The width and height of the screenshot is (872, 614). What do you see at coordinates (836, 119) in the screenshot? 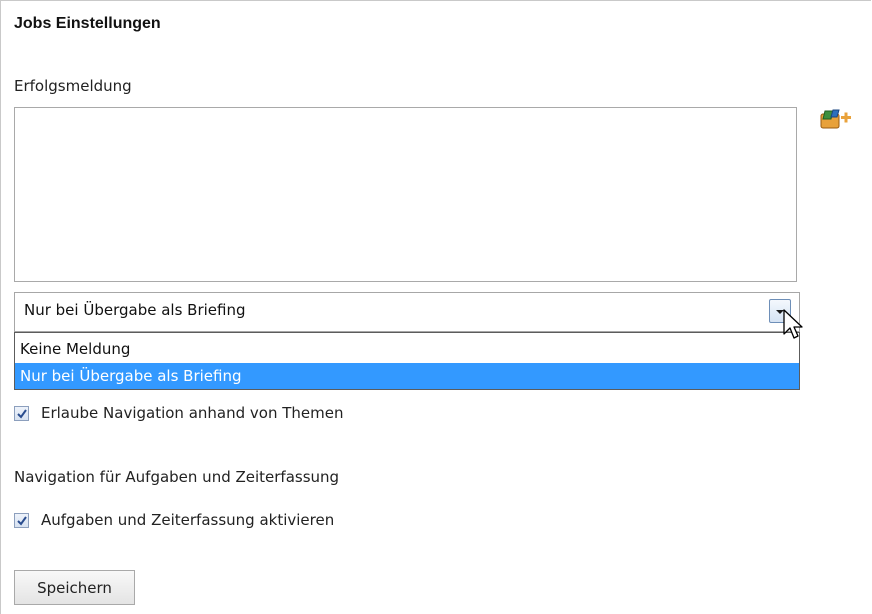
I see `insert-placeholder-icon` at bounding box center [836, 119].